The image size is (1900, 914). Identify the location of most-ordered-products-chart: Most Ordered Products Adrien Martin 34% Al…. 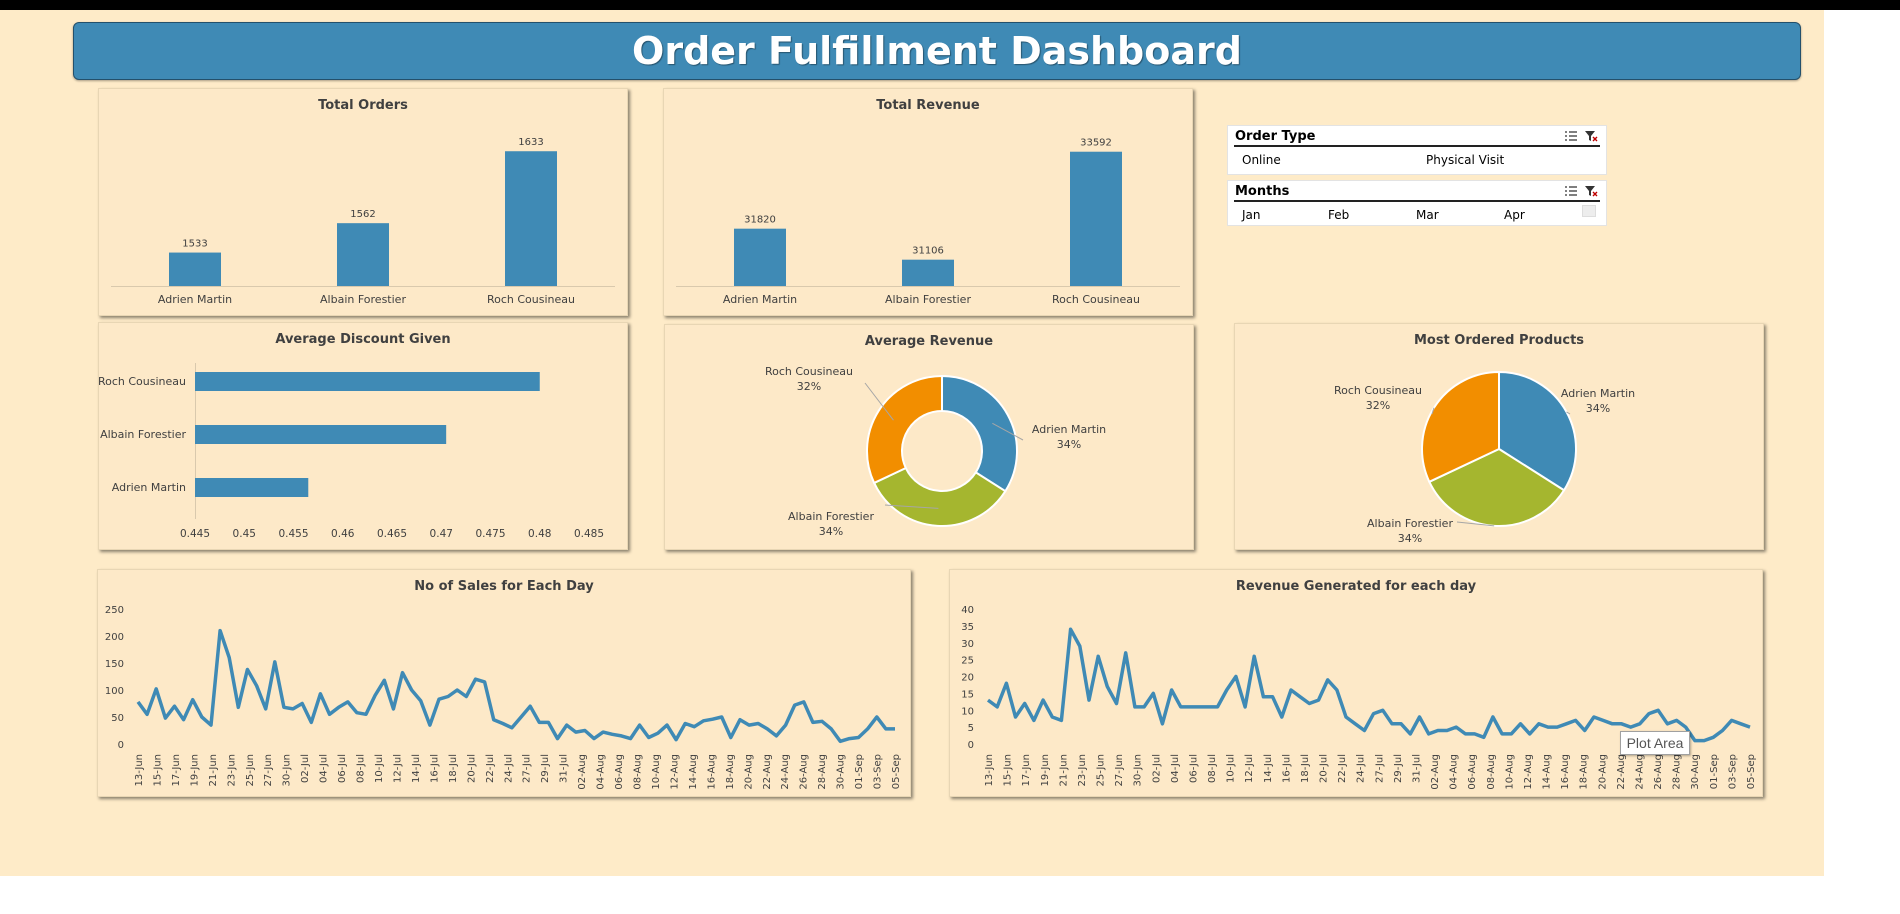
(1499, 436).